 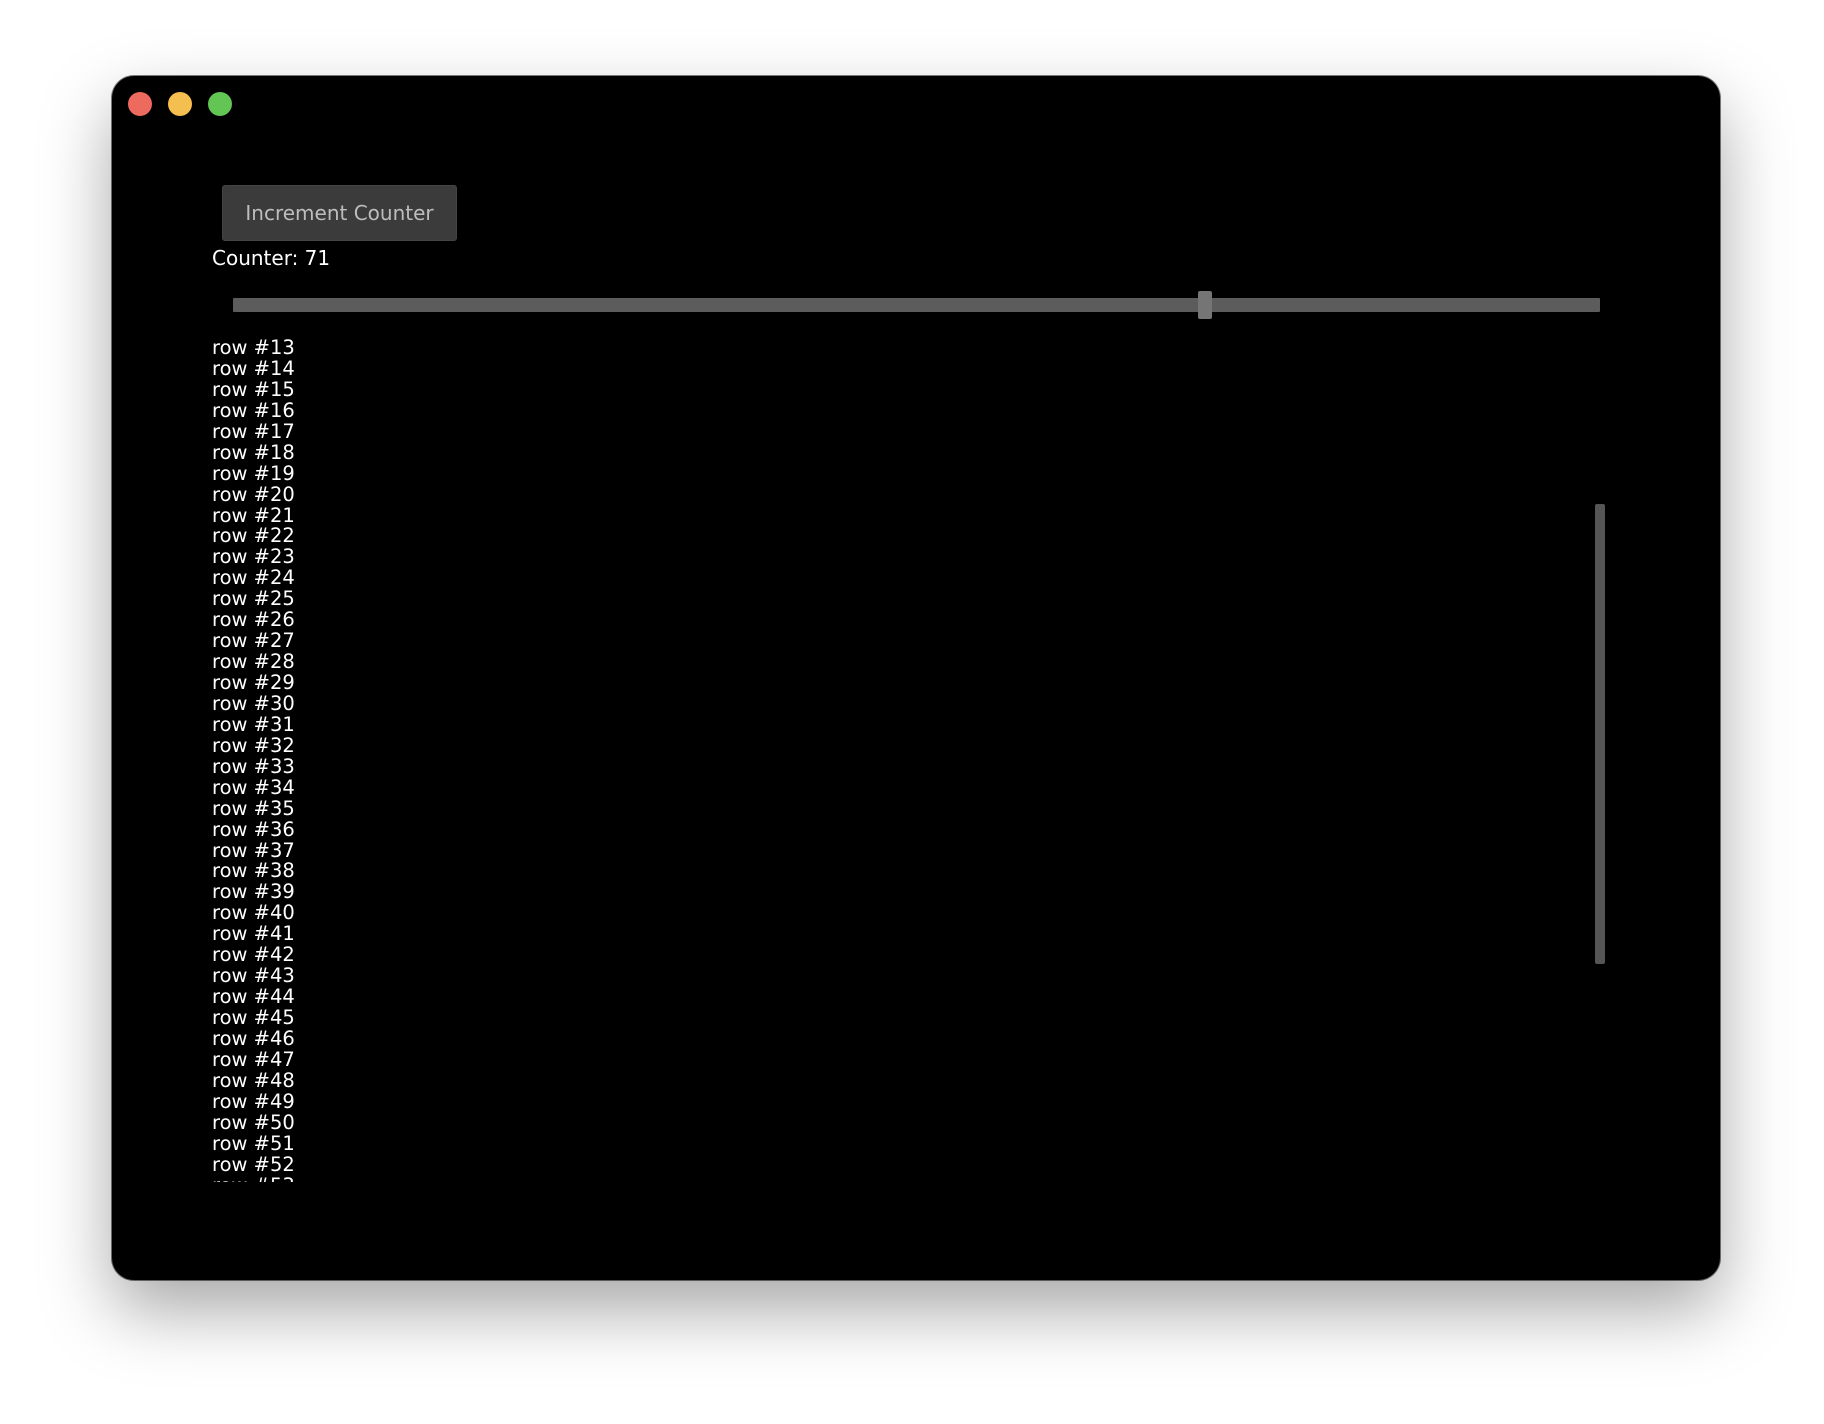 What do you see at coordinates (253, 578) in the screenshot?
I see `list-item: row #24` at bounding box center [253, 578].